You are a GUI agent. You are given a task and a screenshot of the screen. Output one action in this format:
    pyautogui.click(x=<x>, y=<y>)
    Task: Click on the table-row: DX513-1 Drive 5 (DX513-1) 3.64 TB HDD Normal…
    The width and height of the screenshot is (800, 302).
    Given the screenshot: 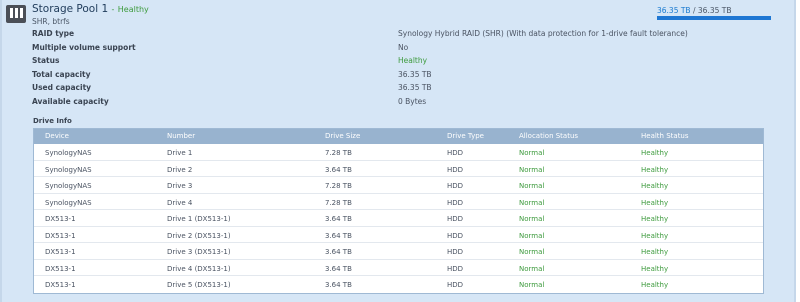 What is the action you would take?
    pyautogui.click(x=398, y=284)
    